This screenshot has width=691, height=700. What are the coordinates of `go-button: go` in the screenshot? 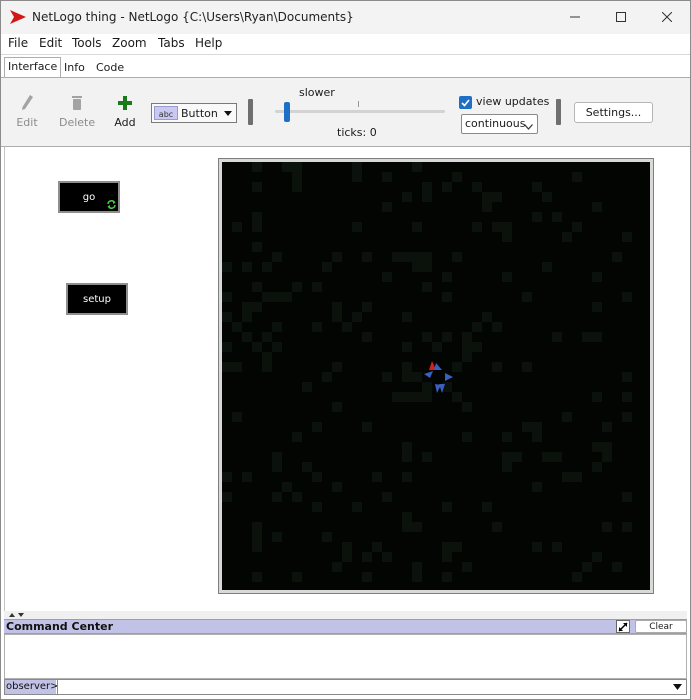 It's located at (89, 197).